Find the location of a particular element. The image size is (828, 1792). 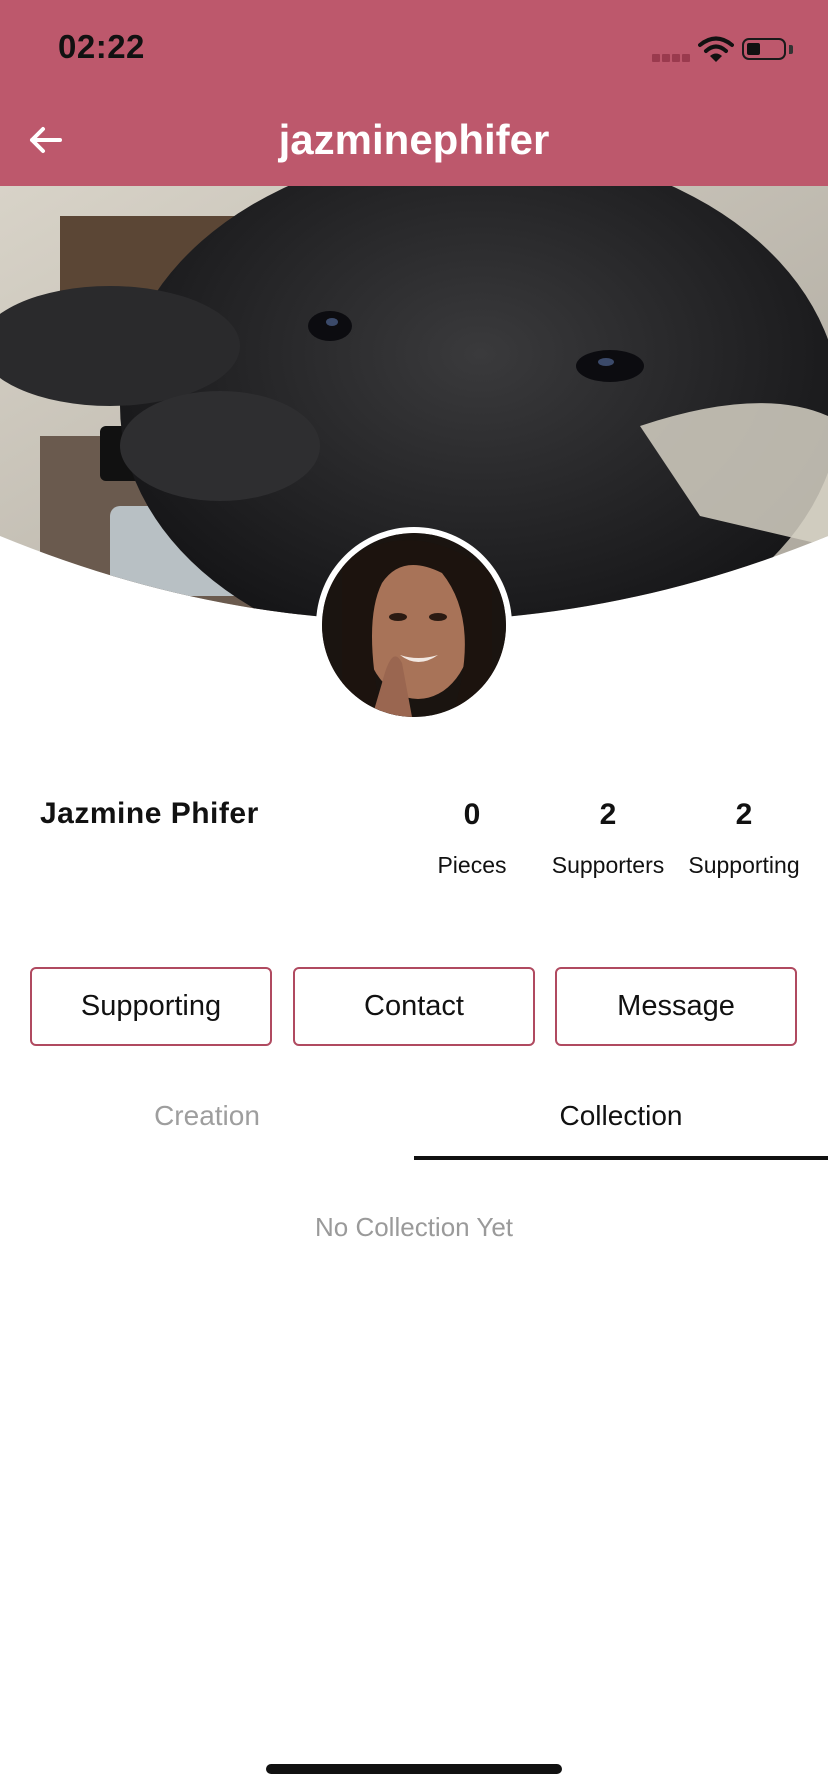

tab-collection: Collection is located at coordinates (621, 1116).